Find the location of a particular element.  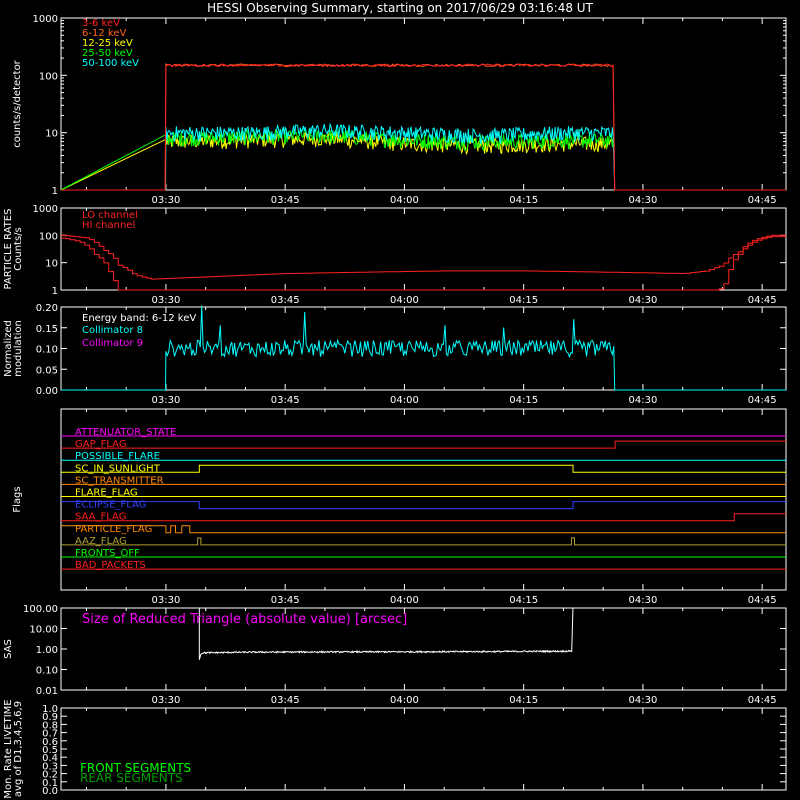

y-tick-label: 100.00 is located at coordinates (40, 609).